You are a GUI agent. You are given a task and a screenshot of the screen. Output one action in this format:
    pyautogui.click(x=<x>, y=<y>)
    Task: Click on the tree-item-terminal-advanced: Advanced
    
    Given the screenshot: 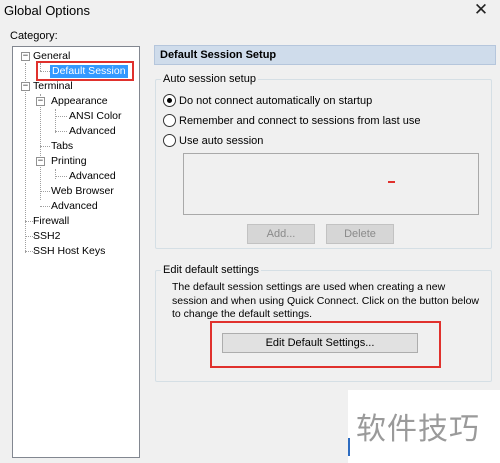 What is the action you would take?
    pyautogui.click(x=74, y=206)
    